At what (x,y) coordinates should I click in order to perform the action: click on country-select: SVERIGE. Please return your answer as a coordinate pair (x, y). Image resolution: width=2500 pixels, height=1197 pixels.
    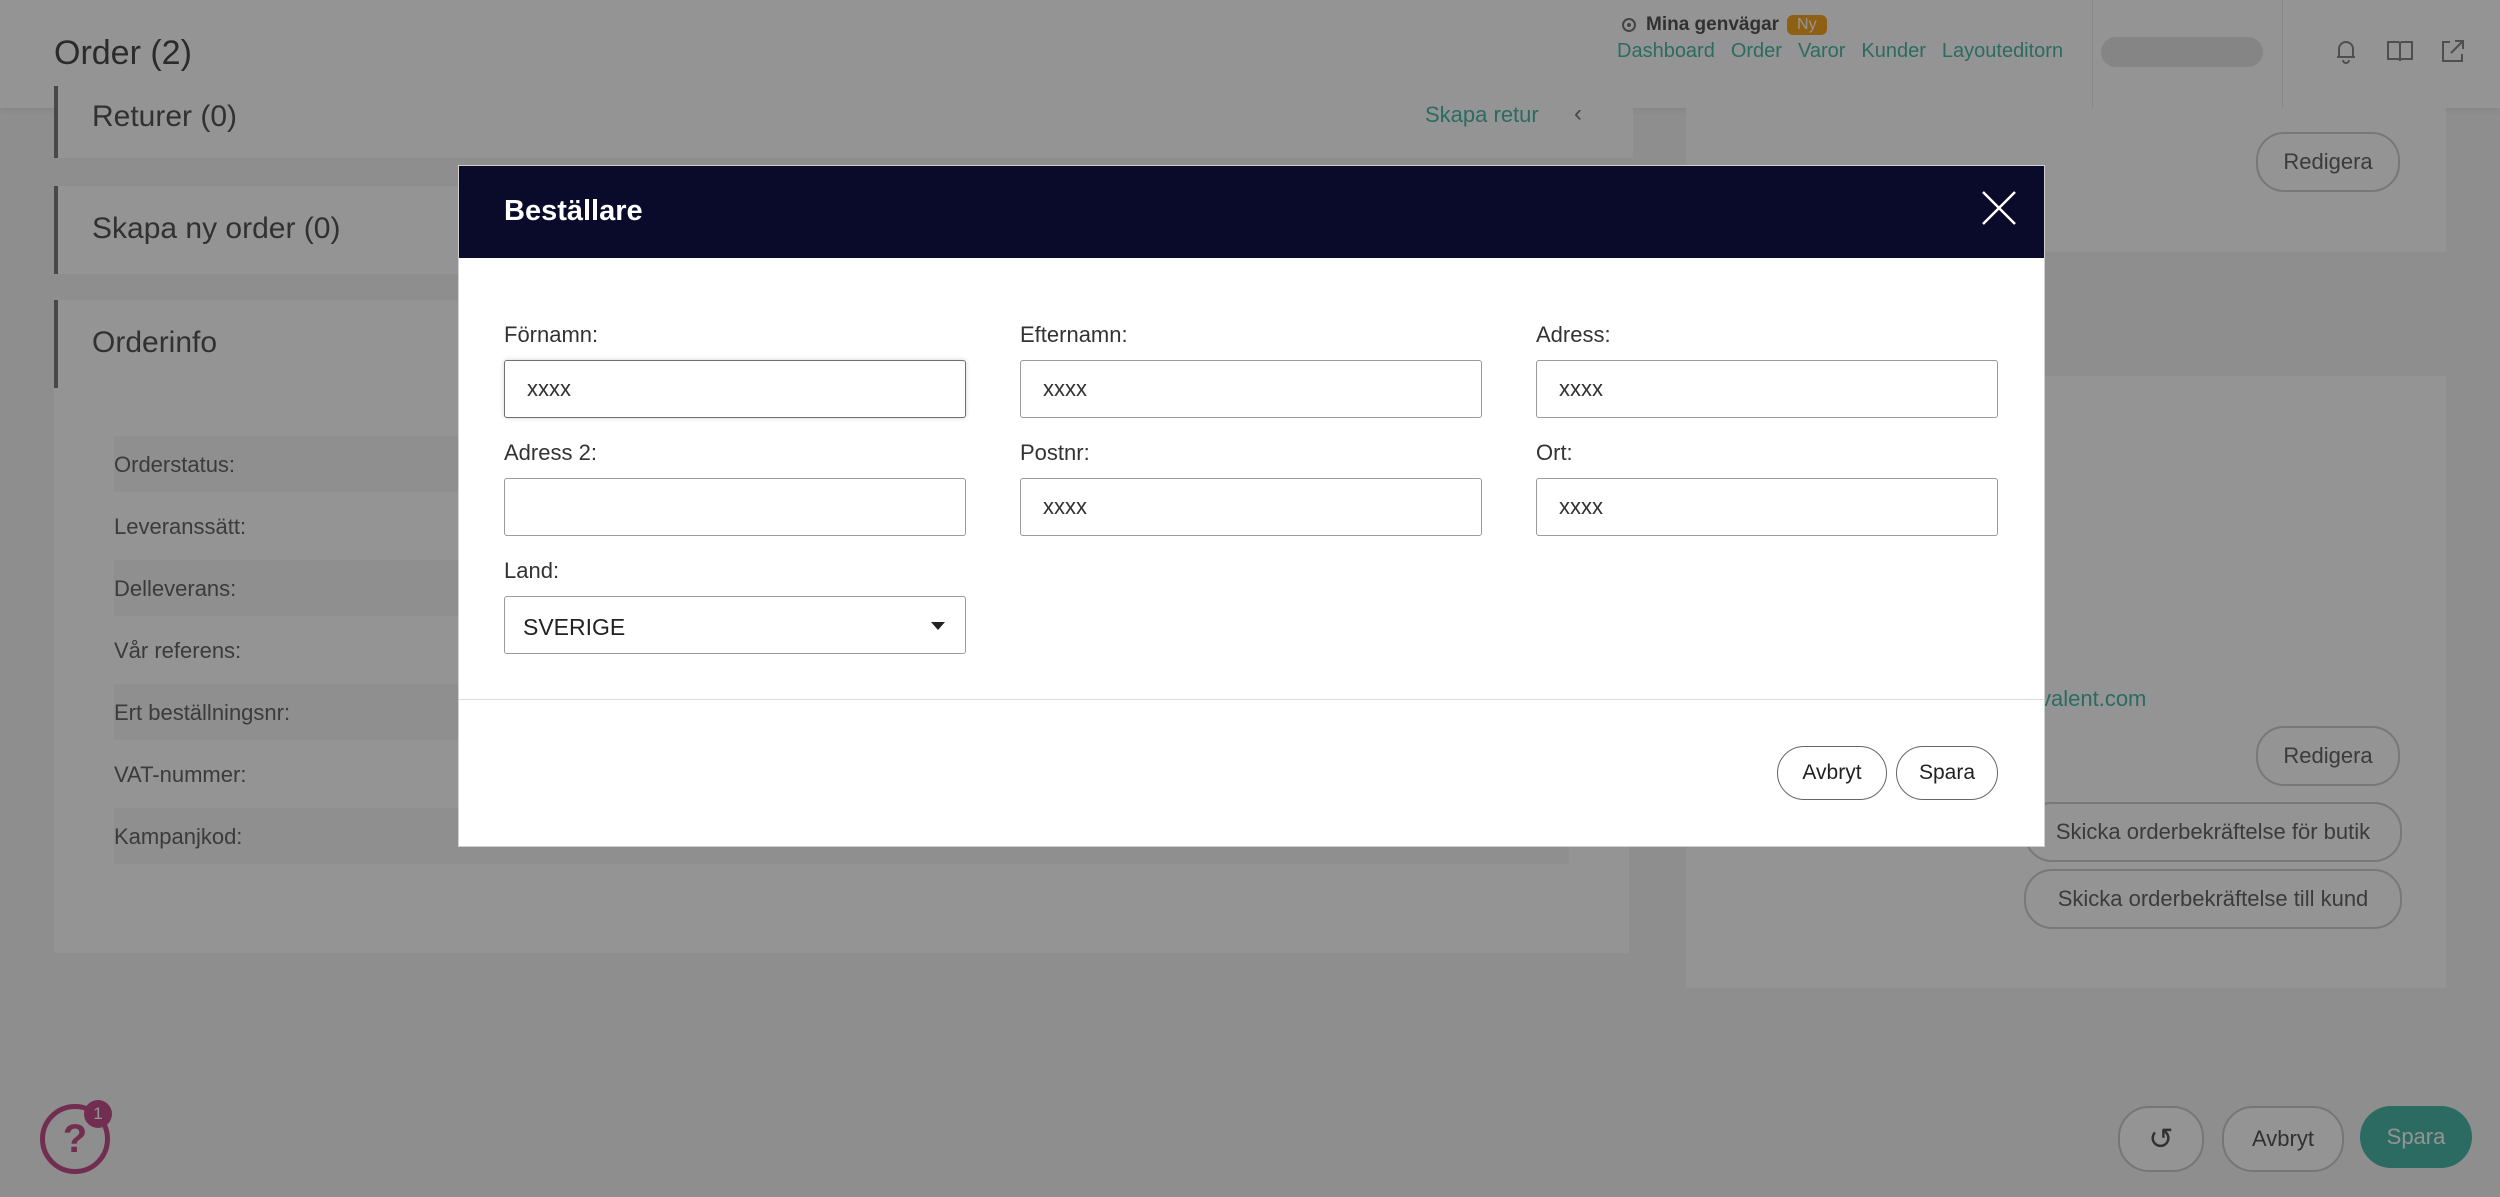
    Looking at the image, I should click on (735, 625).